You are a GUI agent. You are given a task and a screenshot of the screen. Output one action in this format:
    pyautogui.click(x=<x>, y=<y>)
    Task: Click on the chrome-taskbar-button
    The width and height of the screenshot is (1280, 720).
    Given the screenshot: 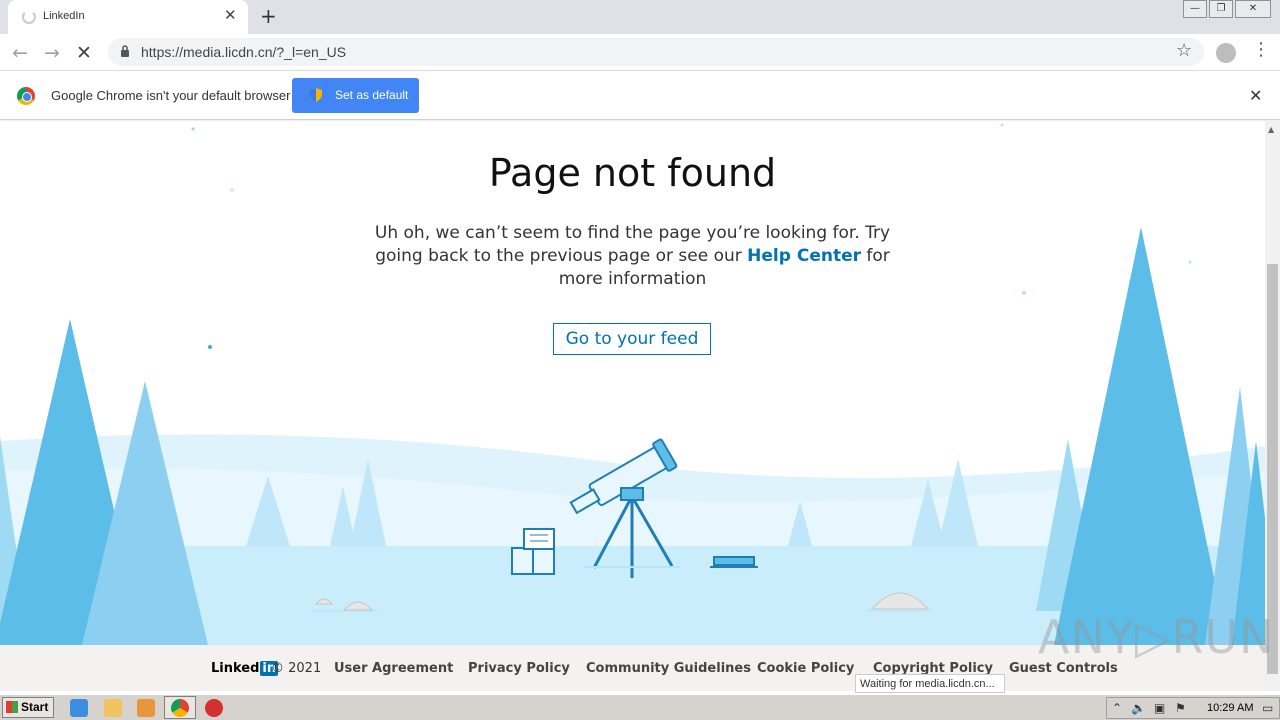 What is the action you would take?
    pyautogui.click(x=180, y=707)
    